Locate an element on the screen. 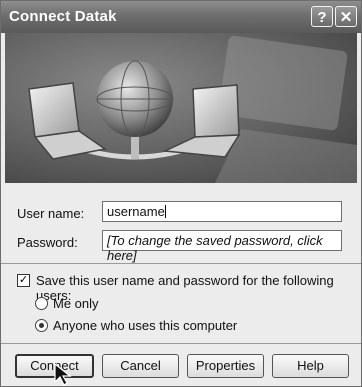 The height and width of the screenshot is (387, 362). close-icon: ✕ is located at coordinates (346, 17).